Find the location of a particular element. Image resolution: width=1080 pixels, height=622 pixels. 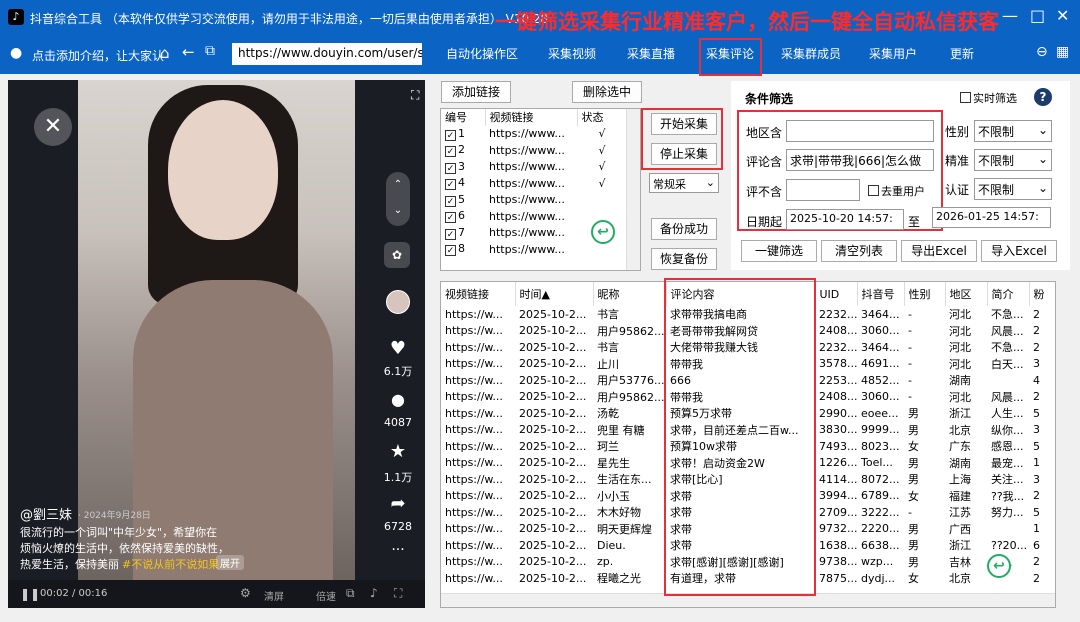

col-fans: 粉 is located at coordinates (1042, 294).